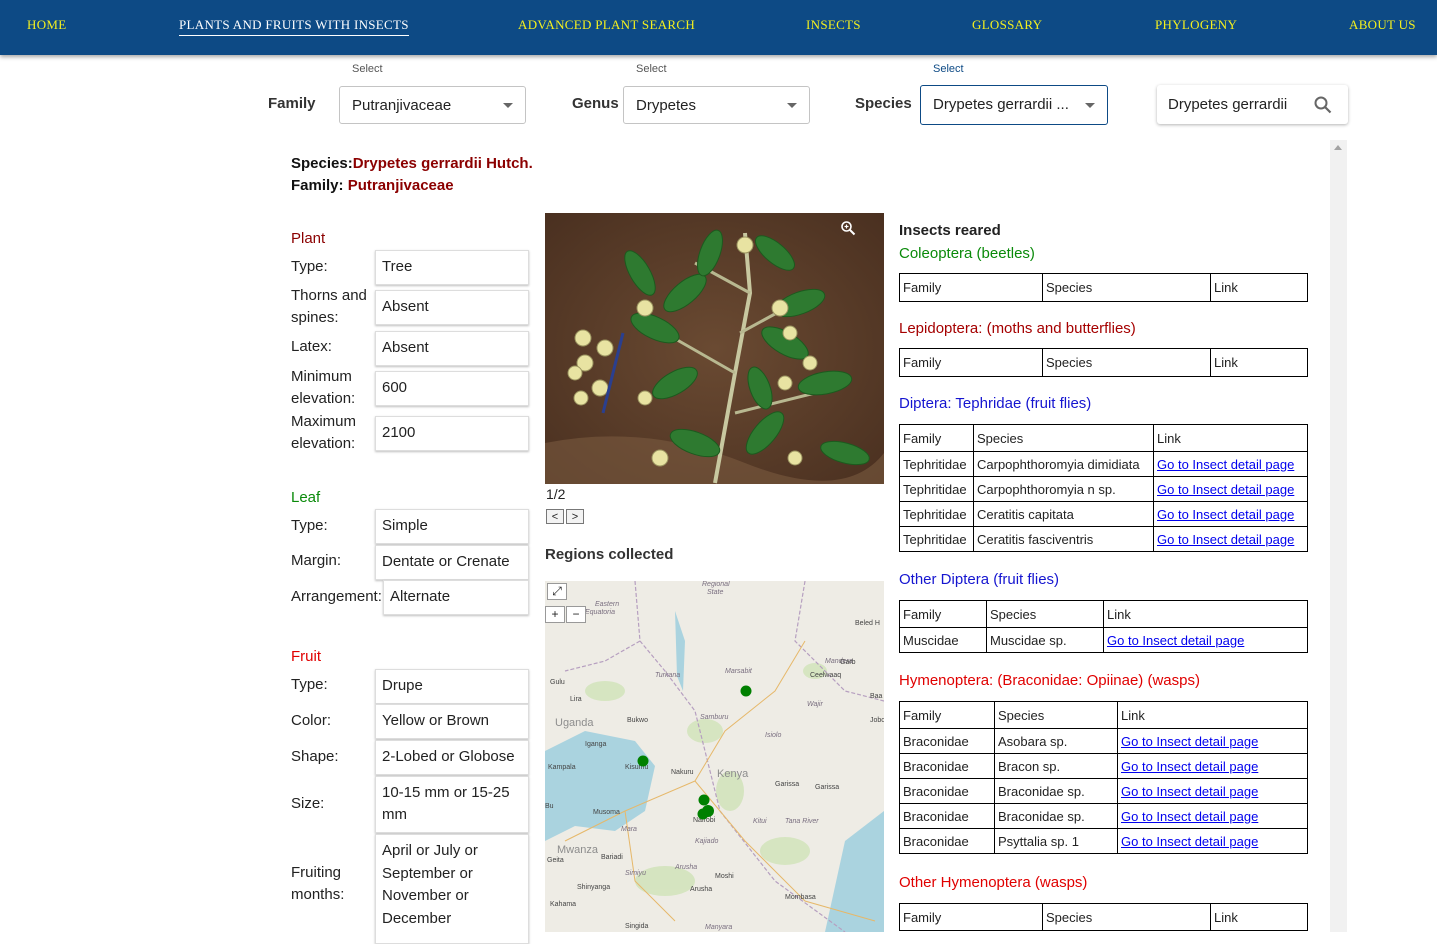 The image size is (1437, 944). Describe the element at coordinates (848, 228) in the screenshot. I see `zoom-in-icon` at that location.